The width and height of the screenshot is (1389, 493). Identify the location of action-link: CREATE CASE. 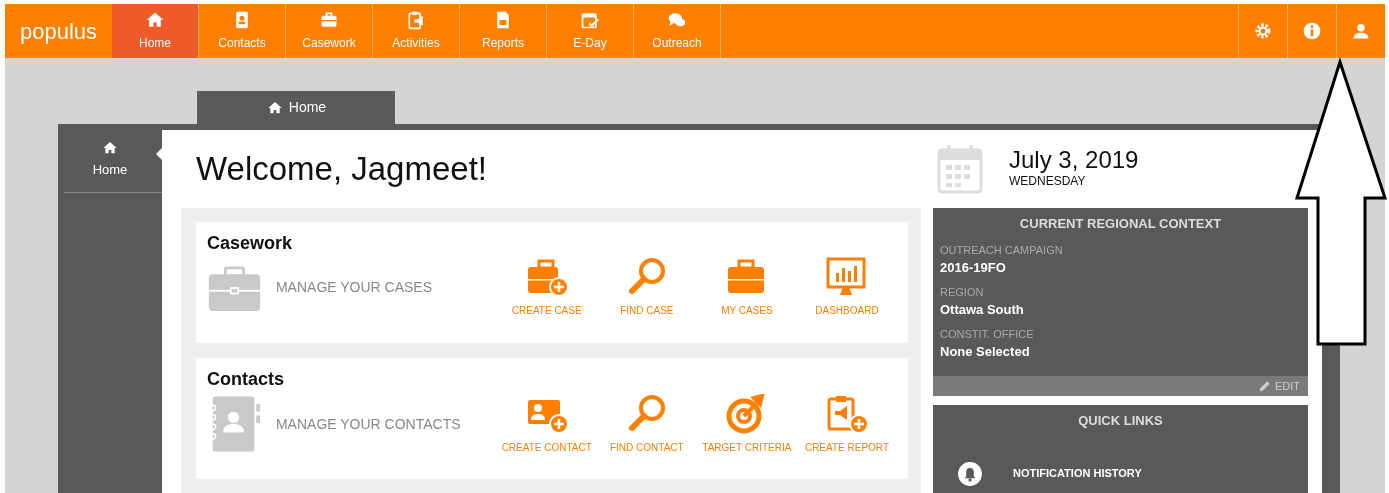
(546, 287).